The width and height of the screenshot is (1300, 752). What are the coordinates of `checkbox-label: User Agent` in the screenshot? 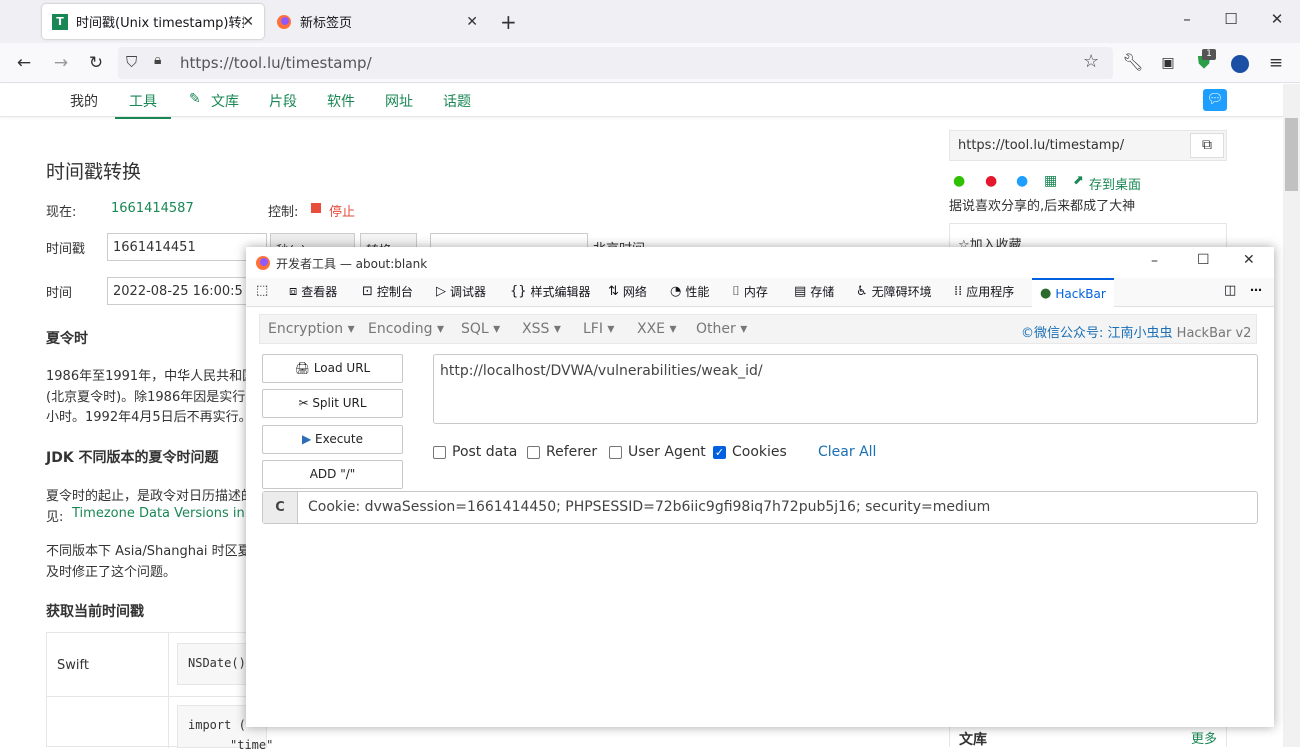 It's located at (667, 452).